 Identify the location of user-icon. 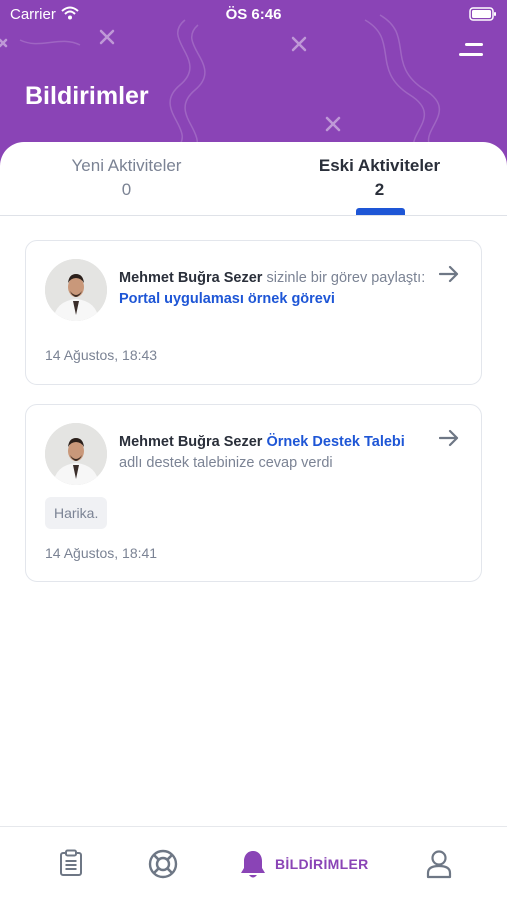
(439, 864).